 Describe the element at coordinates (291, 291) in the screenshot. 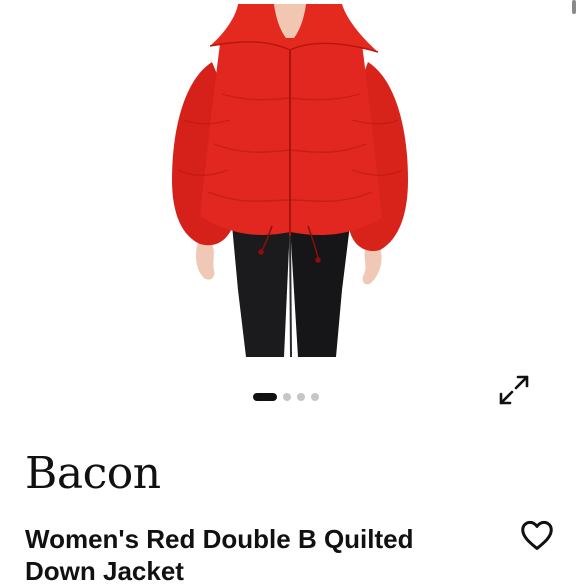

I see `leggings` at that location.